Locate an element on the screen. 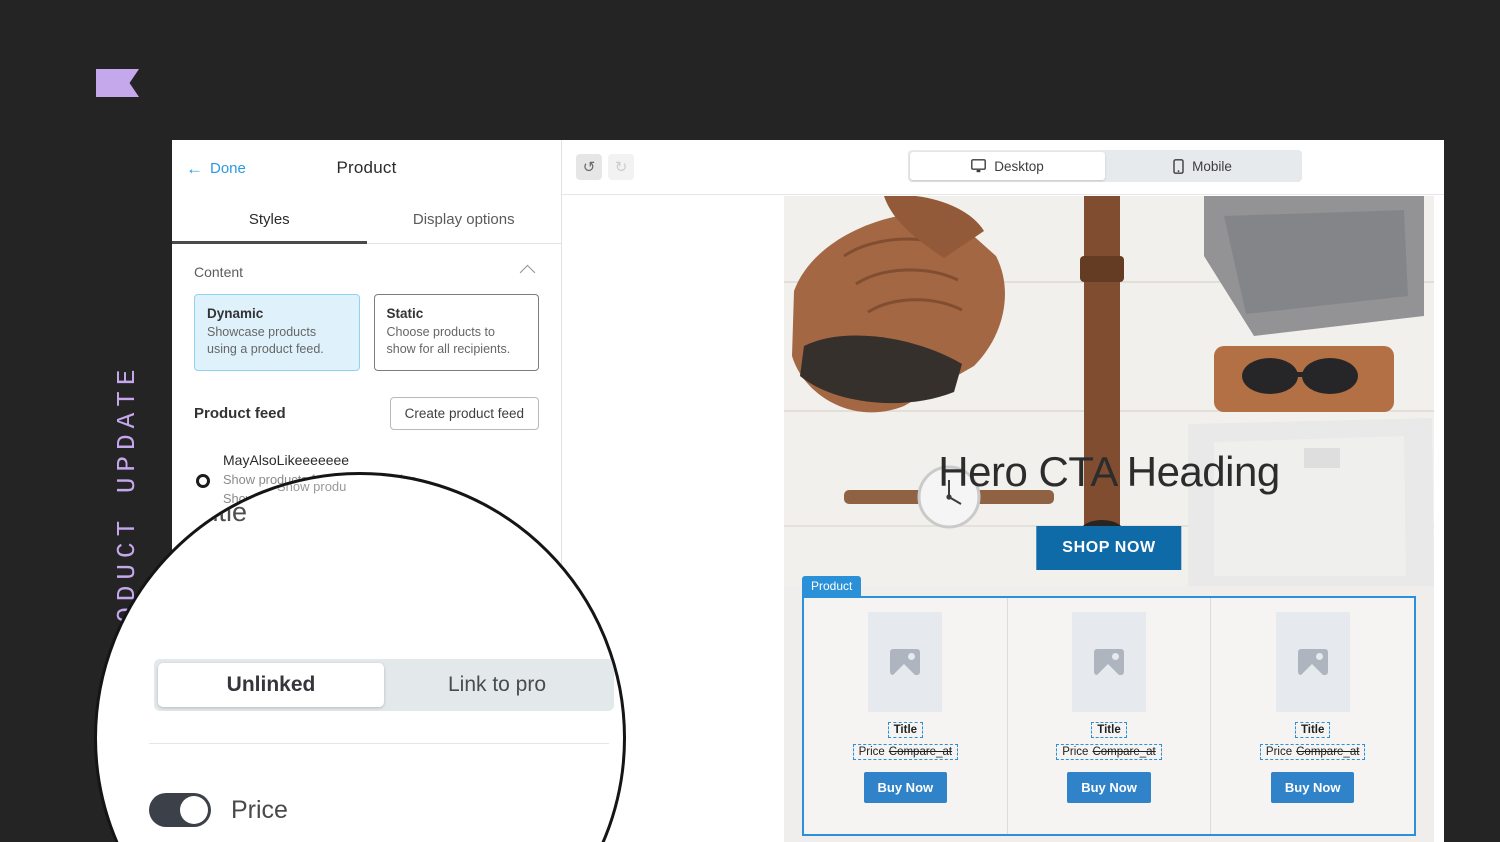 The width and height of the screenshot is (1500, 842). choice-dynamic-description: Showcase products using a product feed. is located at coordinates (265, 340).